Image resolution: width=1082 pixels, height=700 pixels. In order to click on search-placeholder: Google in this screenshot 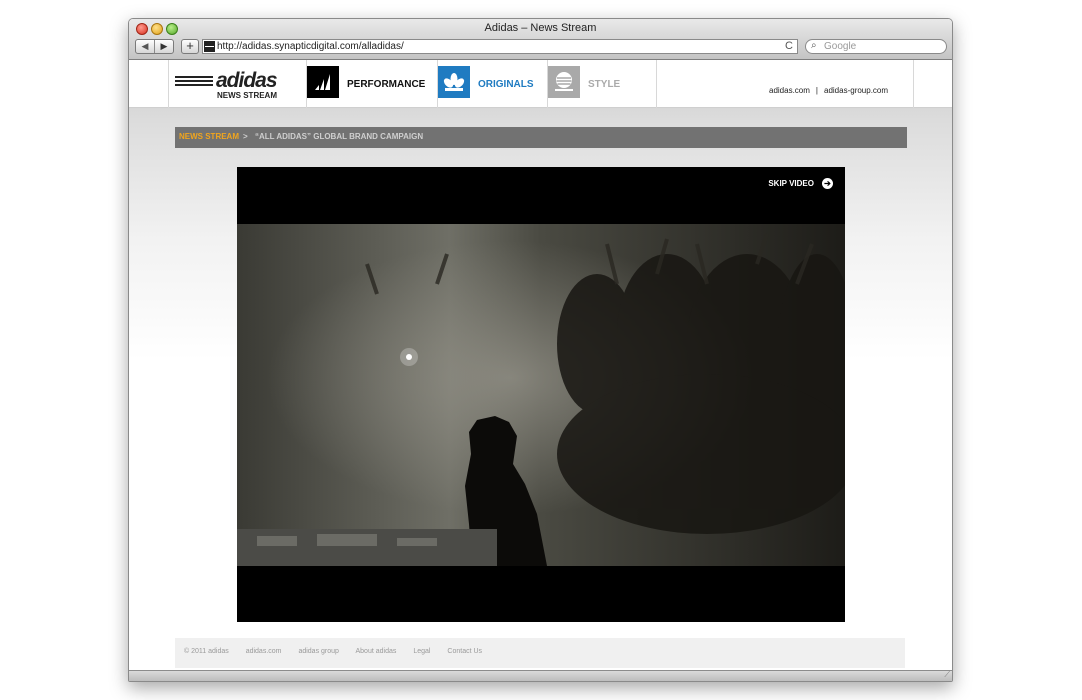, I will do `click(840, 46)`.